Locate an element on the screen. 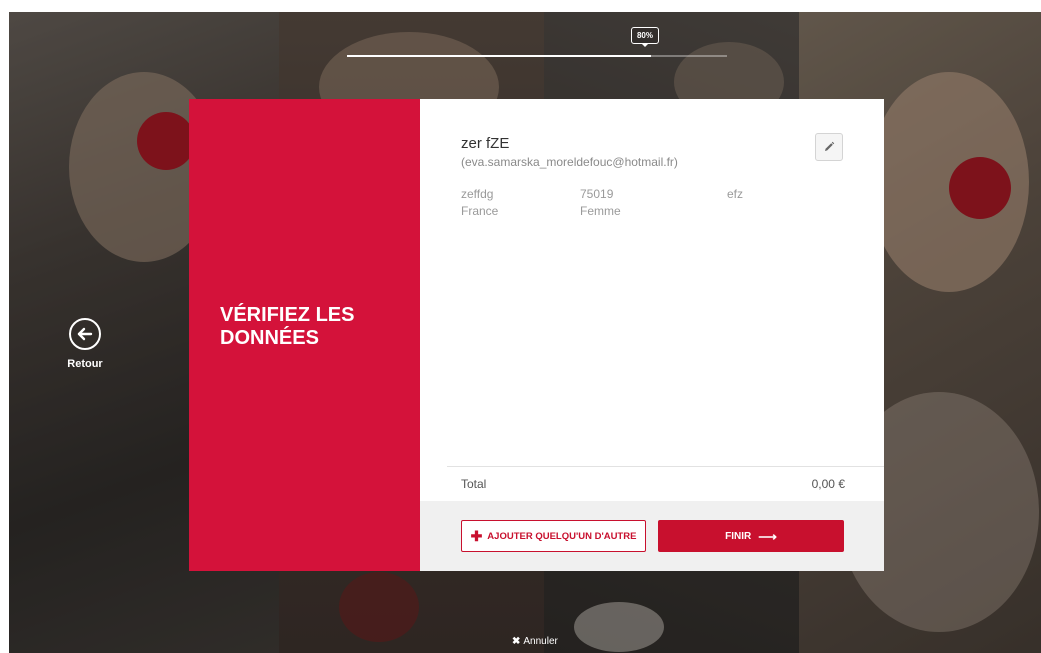  progress-label: 80% is located at coordinates (645, 35).